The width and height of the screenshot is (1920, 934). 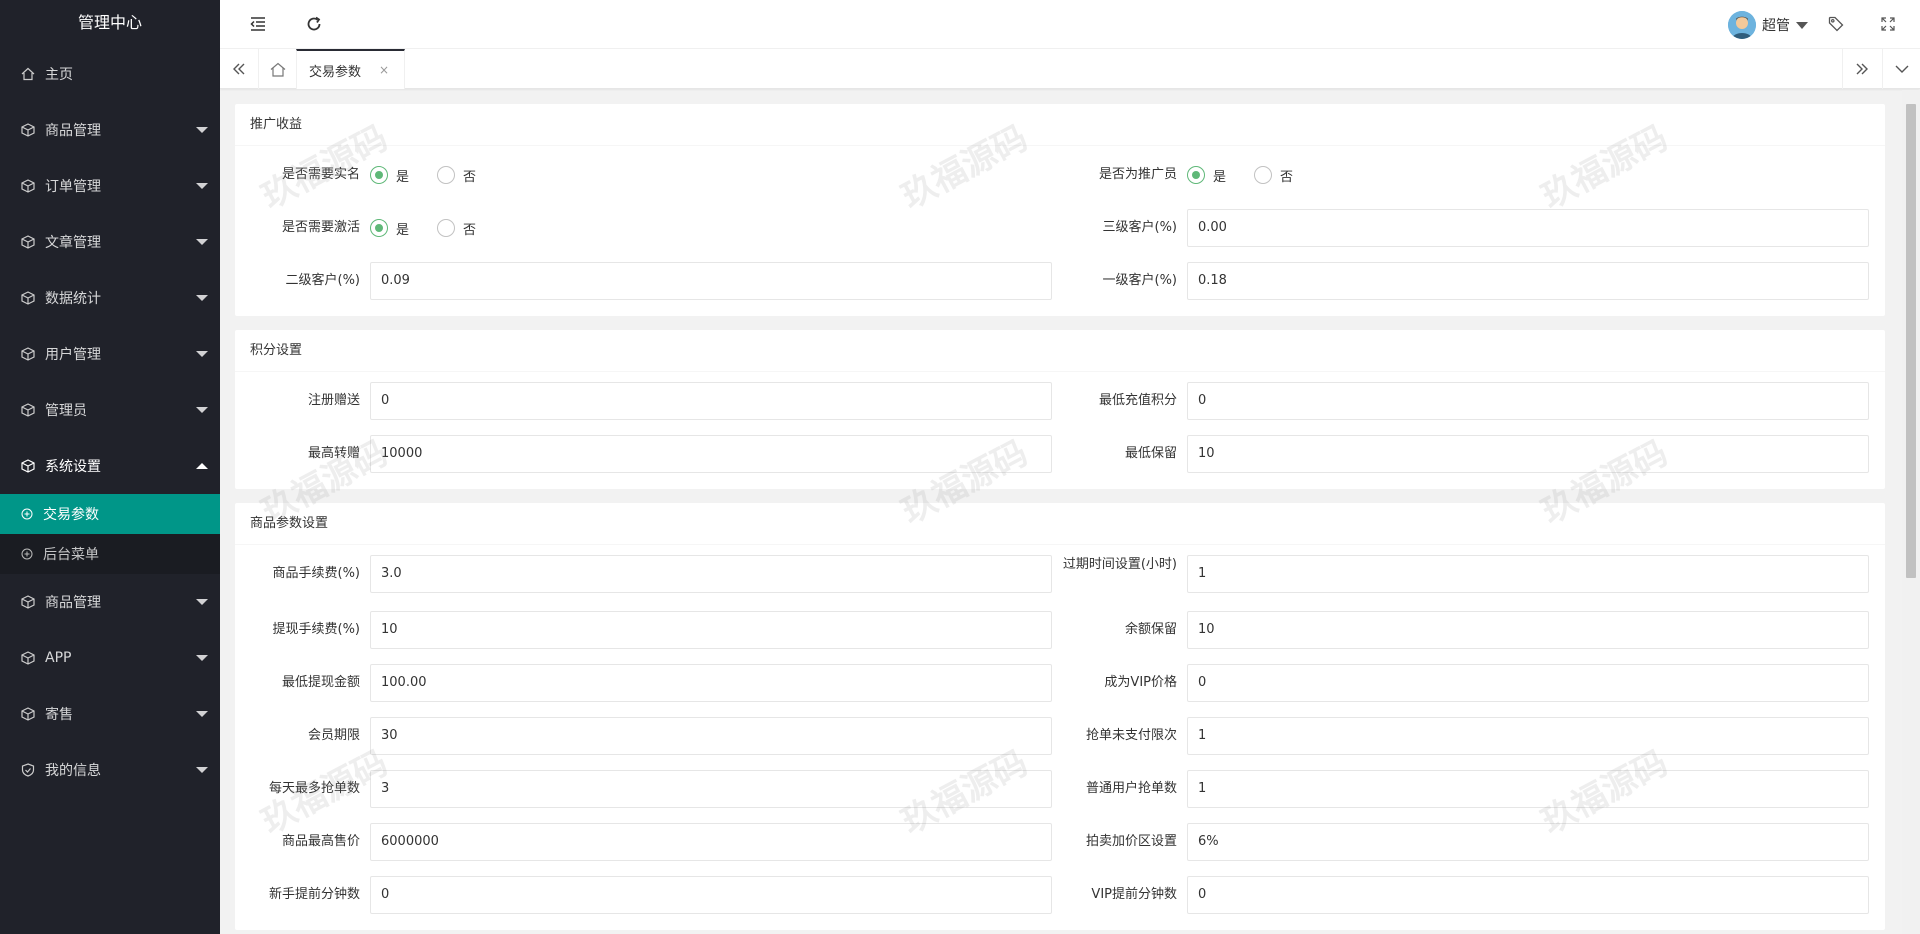 What do you see at coordinates (239, 69) in the screenshot?
I see `tabs-scroll-left-icon` at bounding box center [239, 69].